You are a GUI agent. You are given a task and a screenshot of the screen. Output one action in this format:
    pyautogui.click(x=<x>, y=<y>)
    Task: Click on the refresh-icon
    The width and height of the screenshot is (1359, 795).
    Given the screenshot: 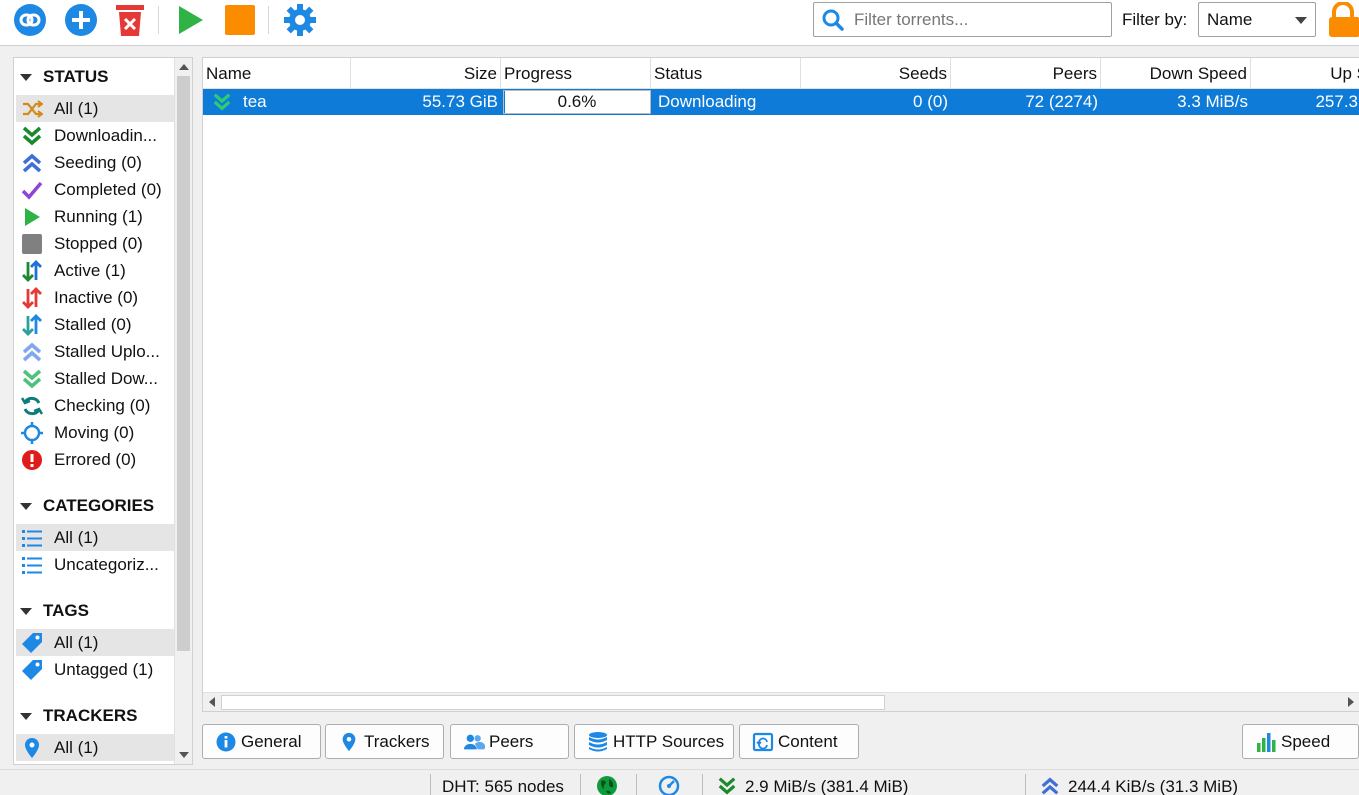 What is the action you would take?
    pyautogui.click(x=32, y=406)
    